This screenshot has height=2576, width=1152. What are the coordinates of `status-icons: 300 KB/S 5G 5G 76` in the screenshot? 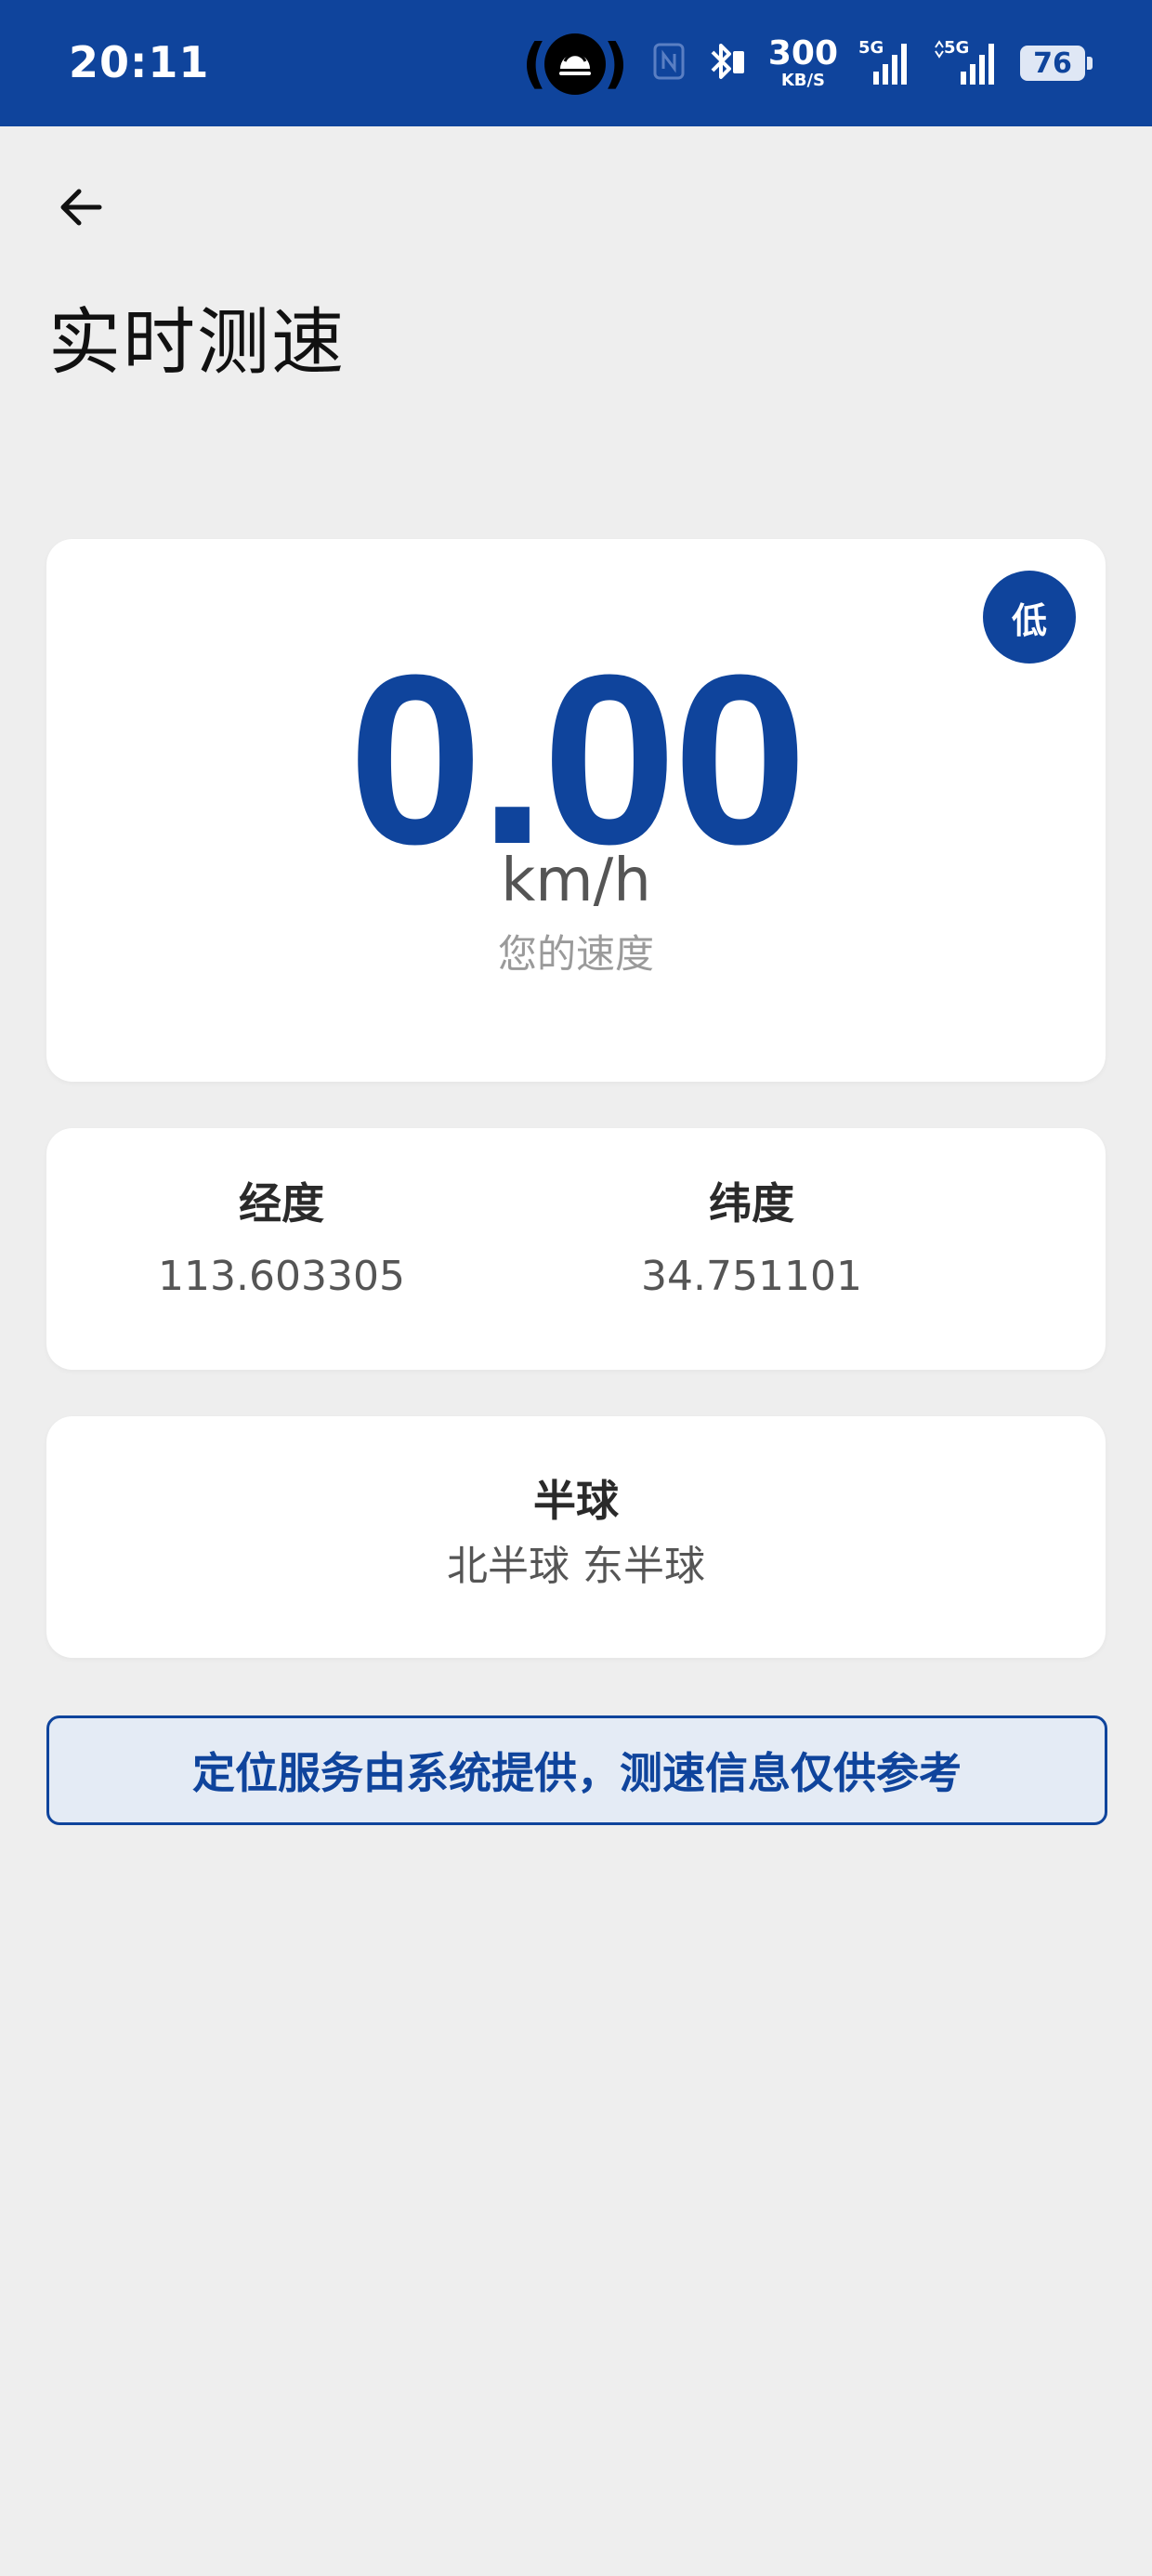 It's located at (873, 63).